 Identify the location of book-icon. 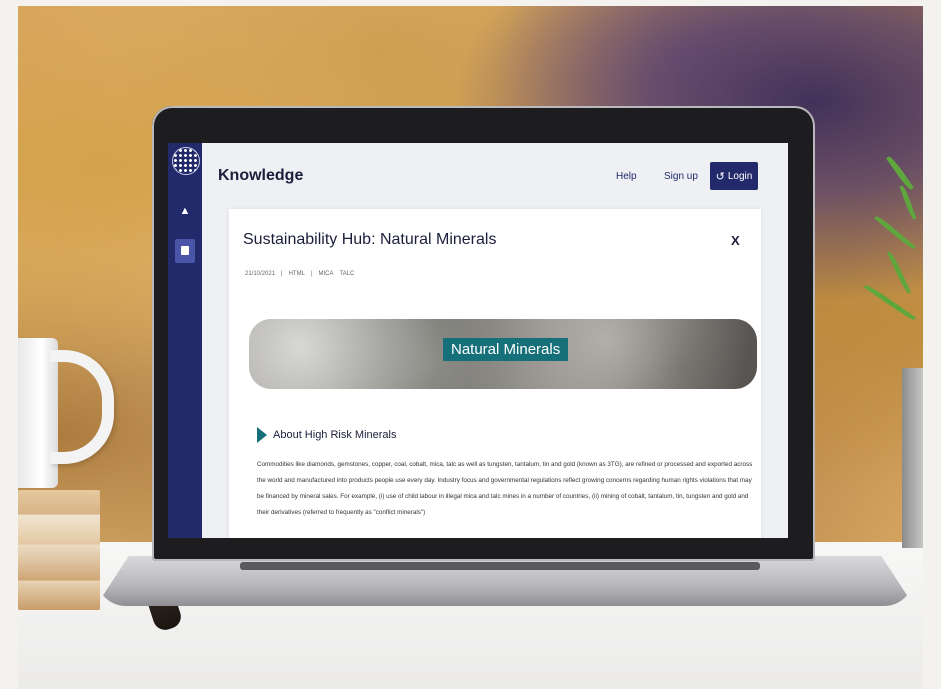
(185, 251).